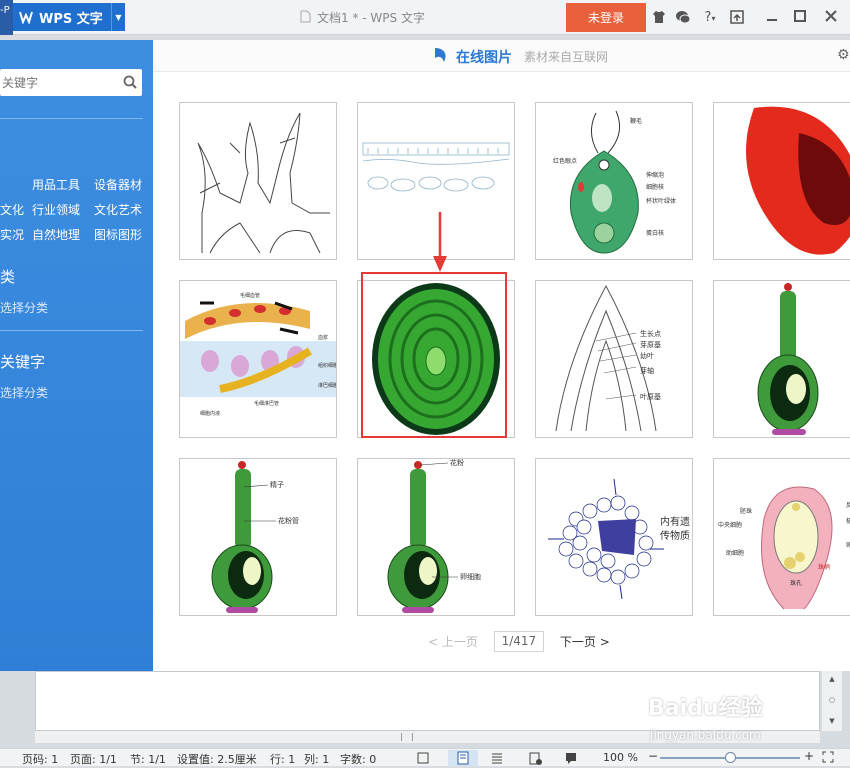  I want to click on svg-text: 鞭毛, so click(636, 121).